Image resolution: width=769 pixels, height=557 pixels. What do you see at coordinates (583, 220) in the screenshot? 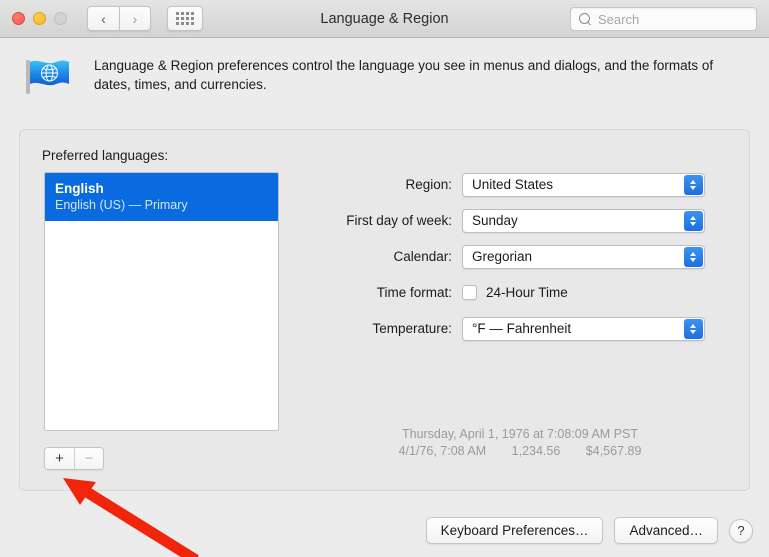
I see `first-day-of-week-popup-button: Sunday` at bounding box center [583, 220].